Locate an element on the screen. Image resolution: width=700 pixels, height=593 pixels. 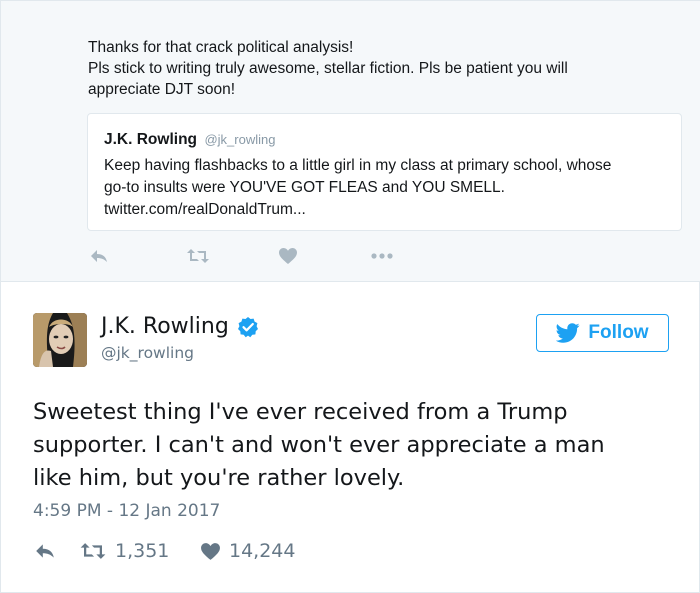
avatar is located at coordinates (60, 340).